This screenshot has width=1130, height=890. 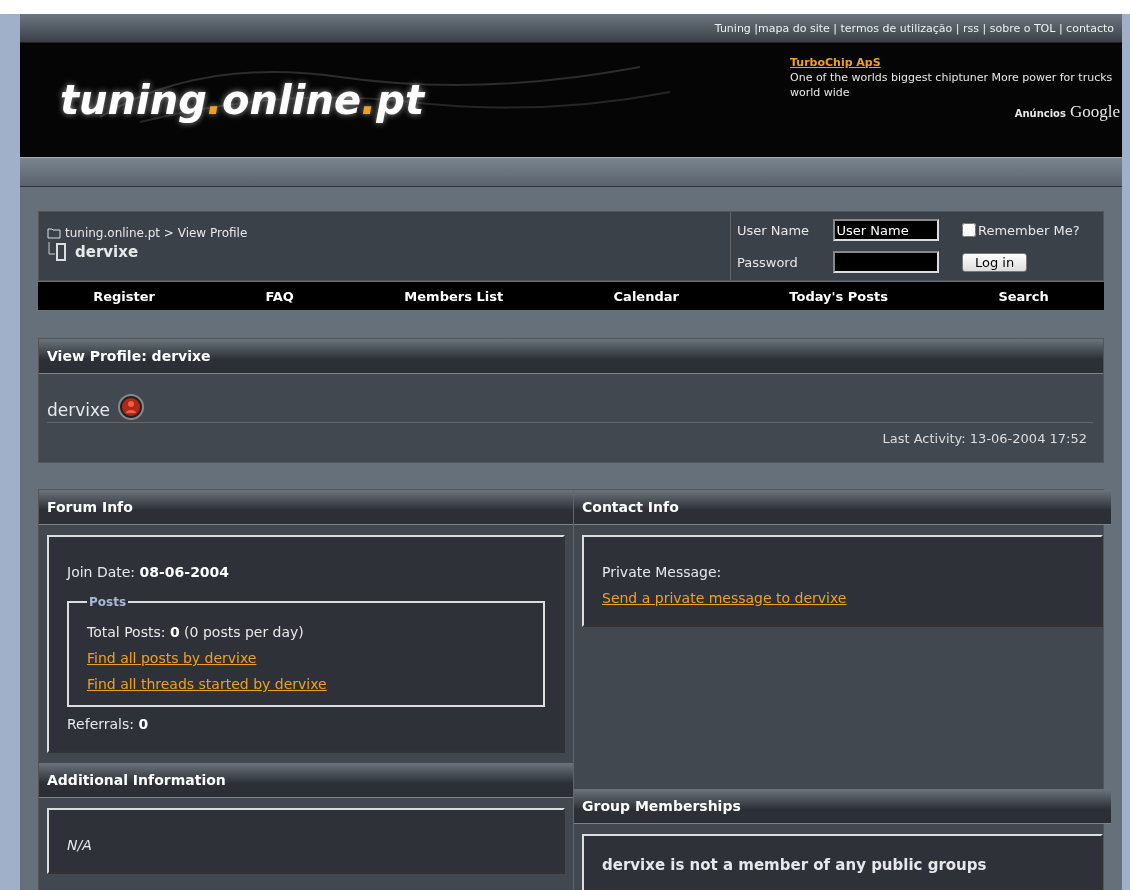 I want to click on panel-title: Group Memberships, so click(x=661, y=806).